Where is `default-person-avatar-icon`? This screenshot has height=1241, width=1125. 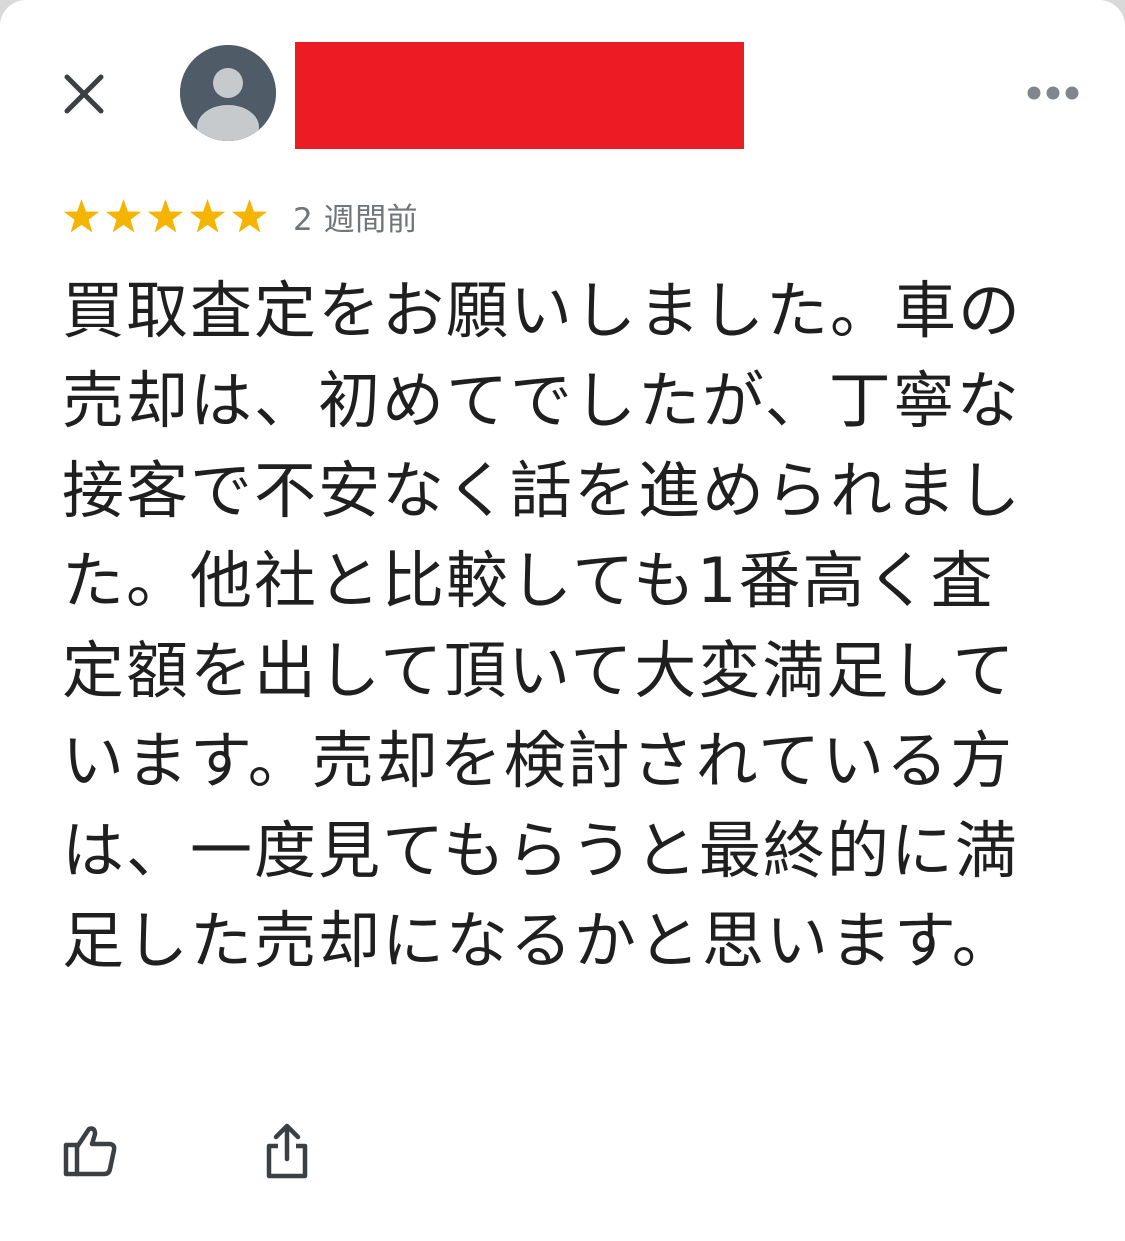 default-person-avatar-icon is located at coordinates (228, 93).